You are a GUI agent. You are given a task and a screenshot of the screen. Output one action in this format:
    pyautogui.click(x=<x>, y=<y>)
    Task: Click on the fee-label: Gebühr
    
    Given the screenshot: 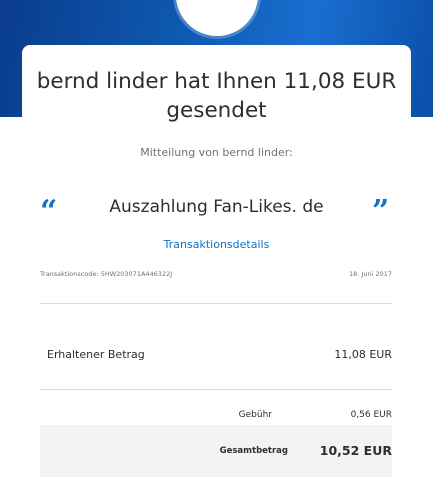 What is the action you would take?
    pyautogui.click(x=255, y=415)
    